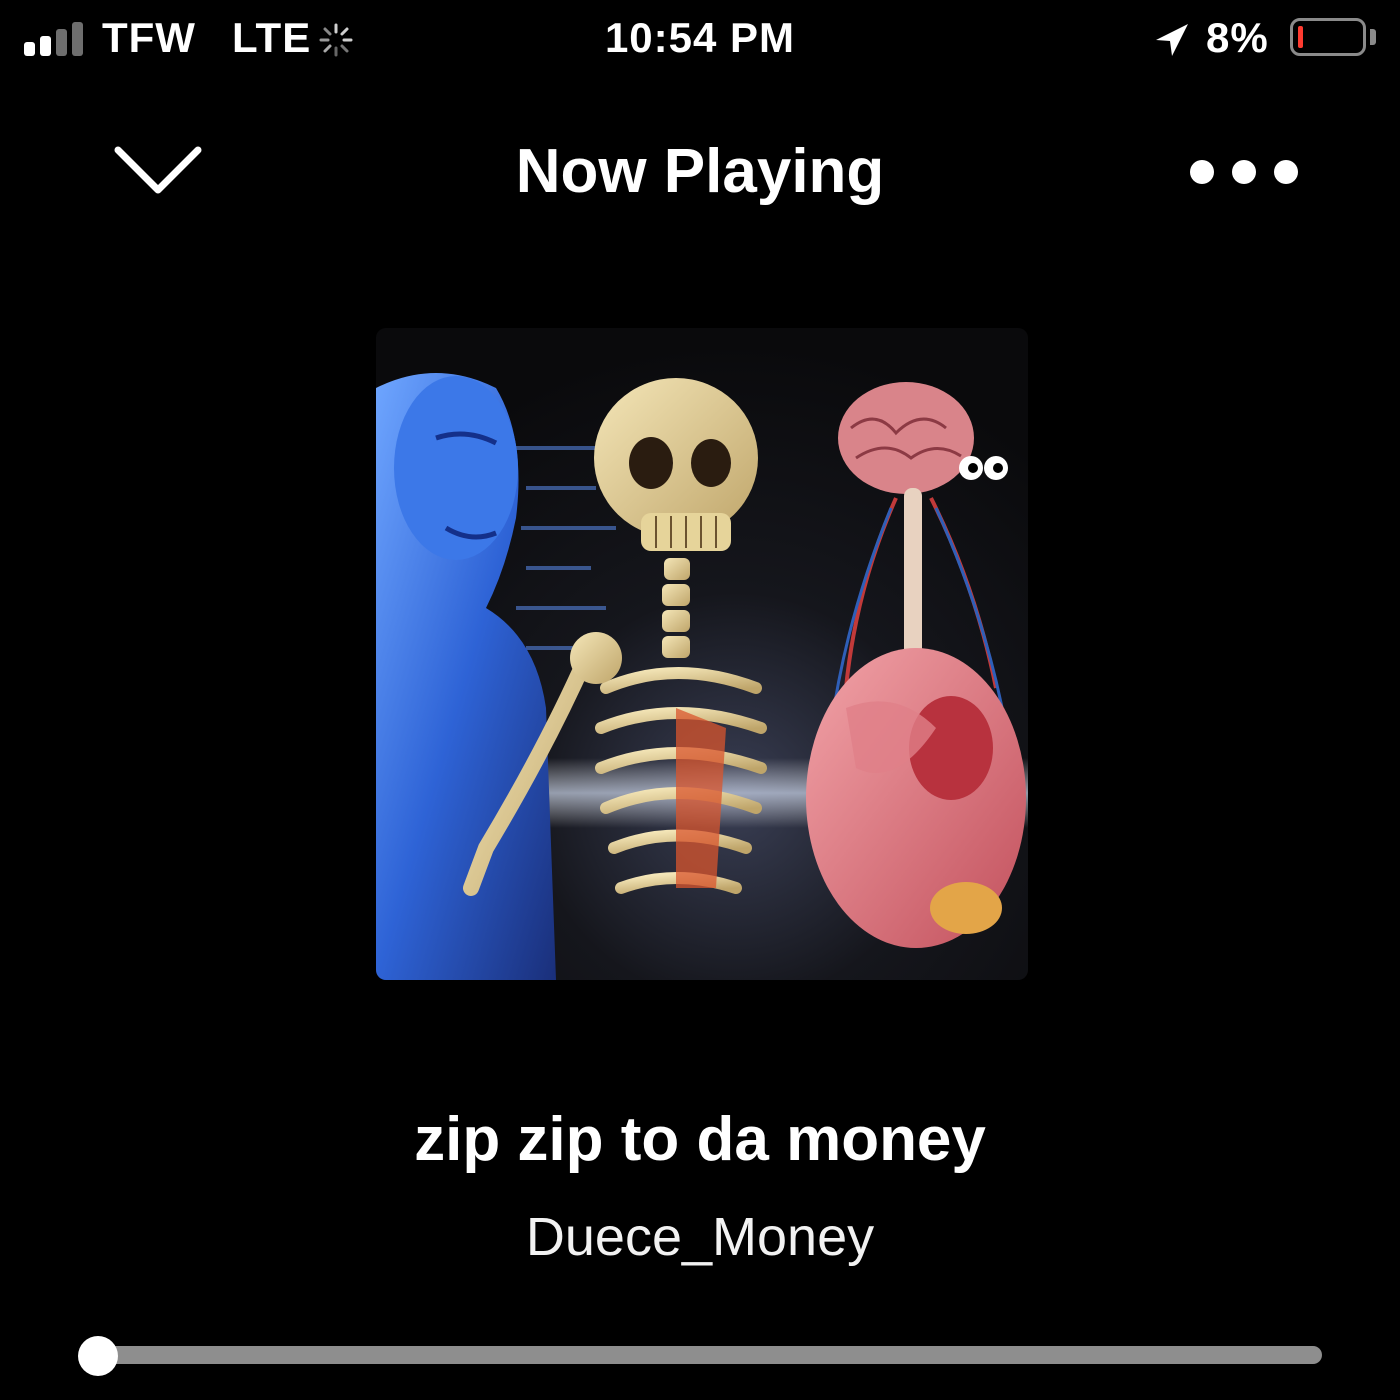 The width and height of the screenshot is (1400, 1400). Describe the element at coordinates (1172, 40) in the screenshot. I see `location-arrow-icon` at that location.